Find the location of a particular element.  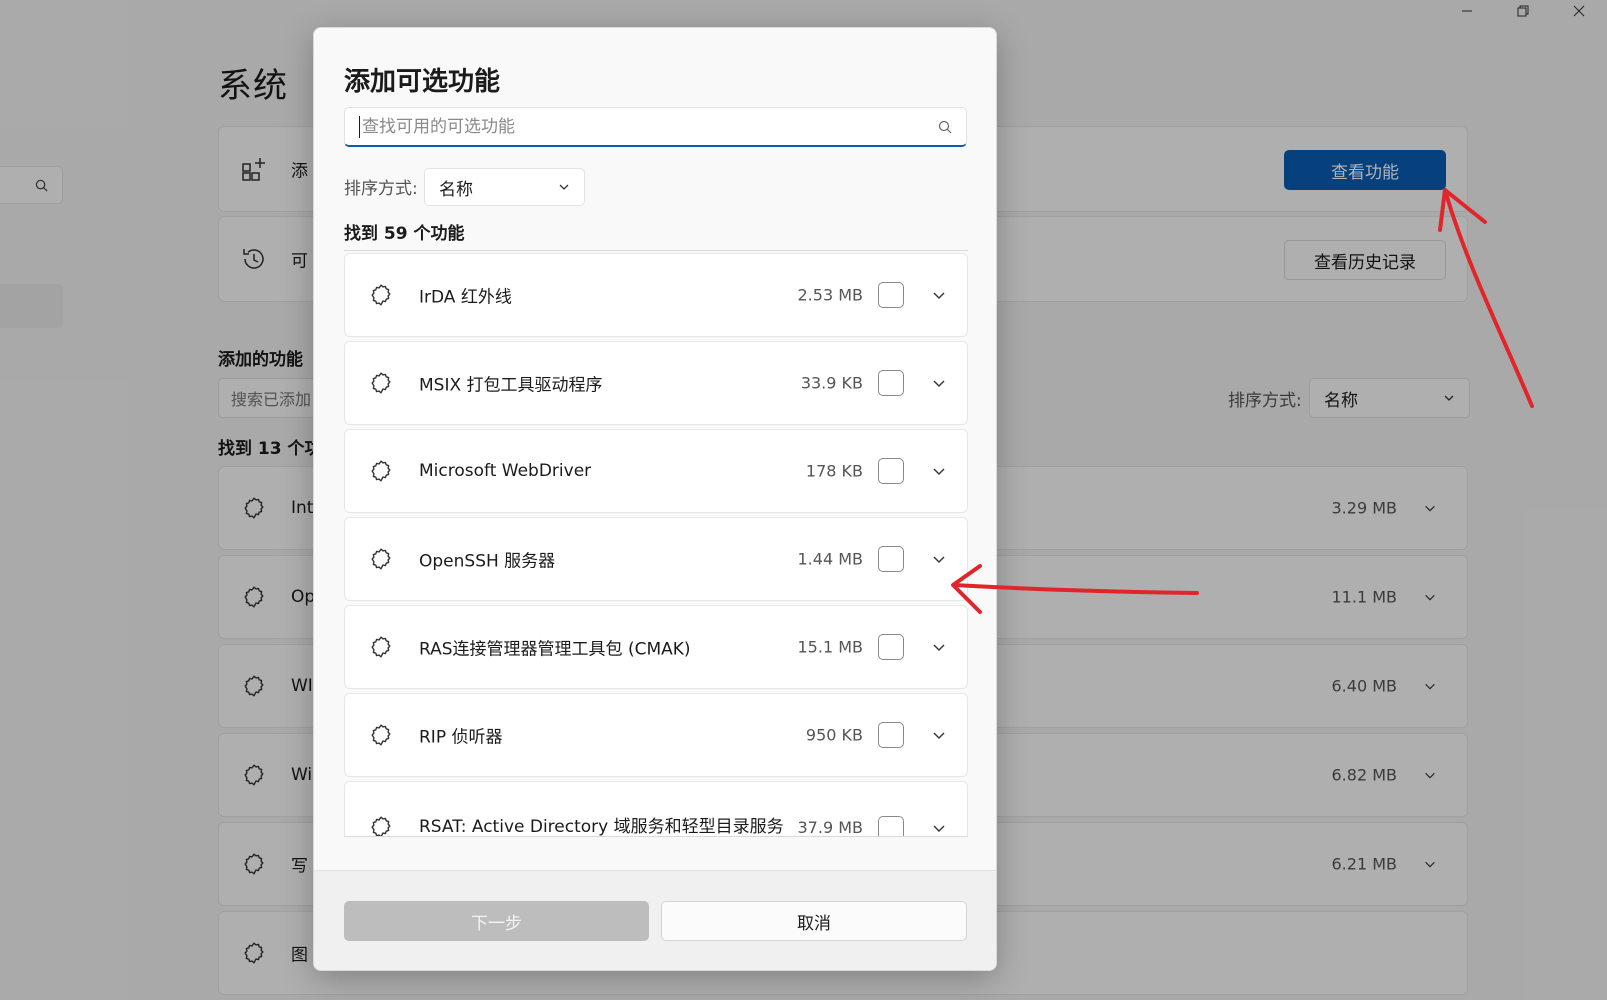

feature-name: OpenSSH 服务器 is located at coordinates (487, 561).